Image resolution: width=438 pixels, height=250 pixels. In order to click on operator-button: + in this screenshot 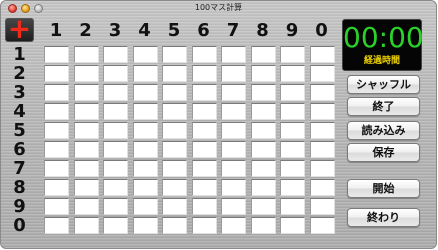, I will do `click(19, 29)`.